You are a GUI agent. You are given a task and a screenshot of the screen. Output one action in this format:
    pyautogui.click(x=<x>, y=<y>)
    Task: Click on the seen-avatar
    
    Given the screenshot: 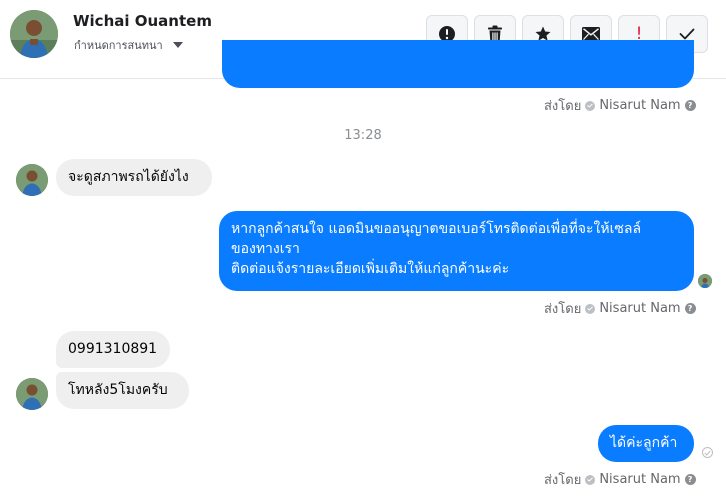 What is the action you would take?
    pyautogui.click(x=705, y=281)
    